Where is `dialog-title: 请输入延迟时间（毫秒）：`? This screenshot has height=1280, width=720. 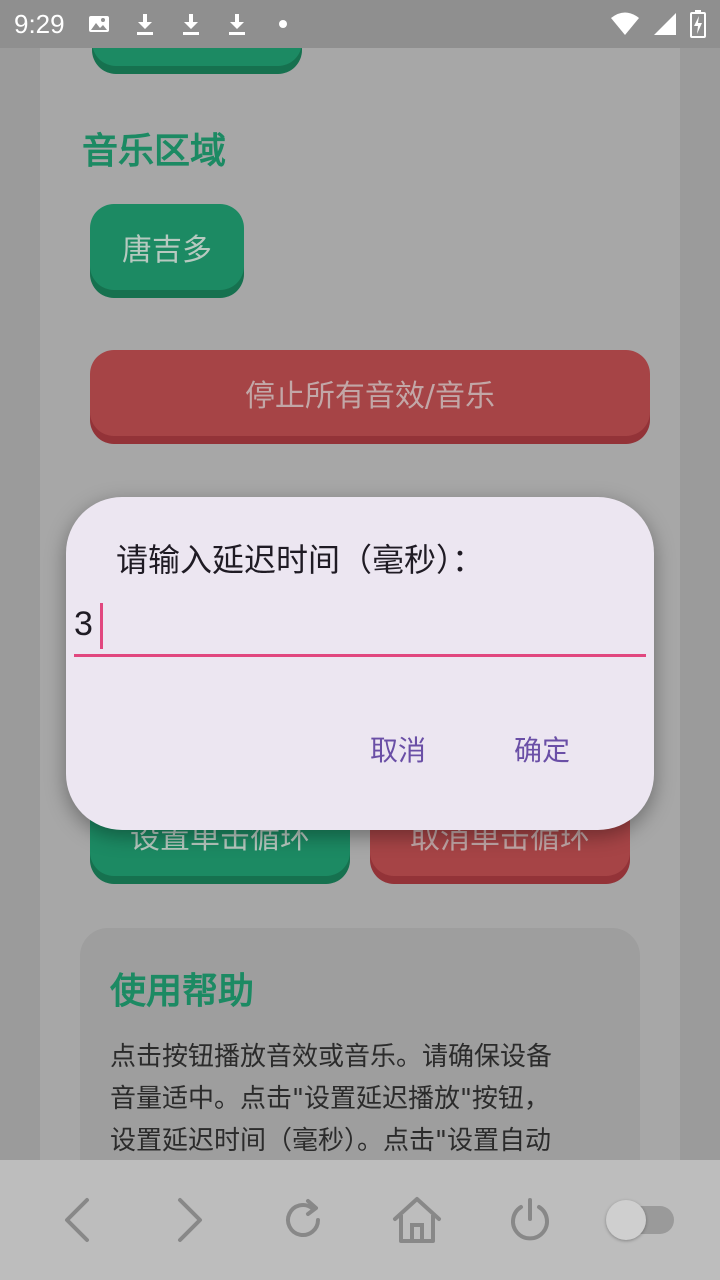
dialog-title: 请输入延迟时间（毫秒）： is located at coordinates (300, 560).